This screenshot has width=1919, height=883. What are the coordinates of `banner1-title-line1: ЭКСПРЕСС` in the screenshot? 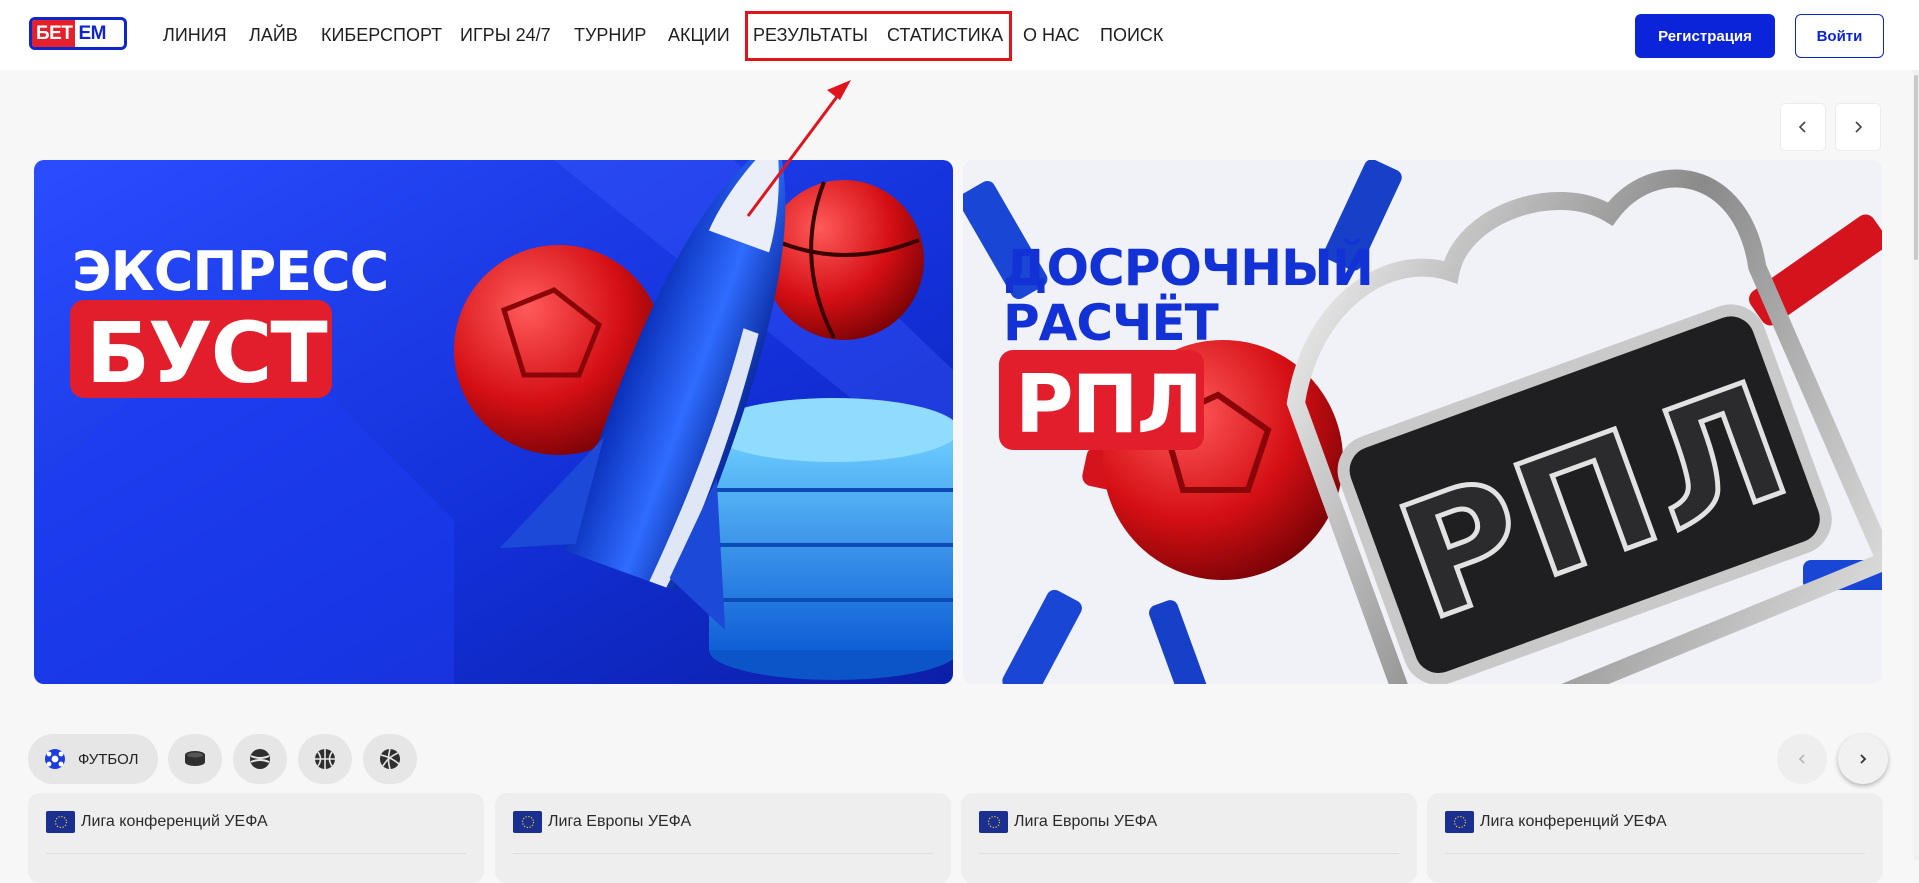 It's located at (230, 271).